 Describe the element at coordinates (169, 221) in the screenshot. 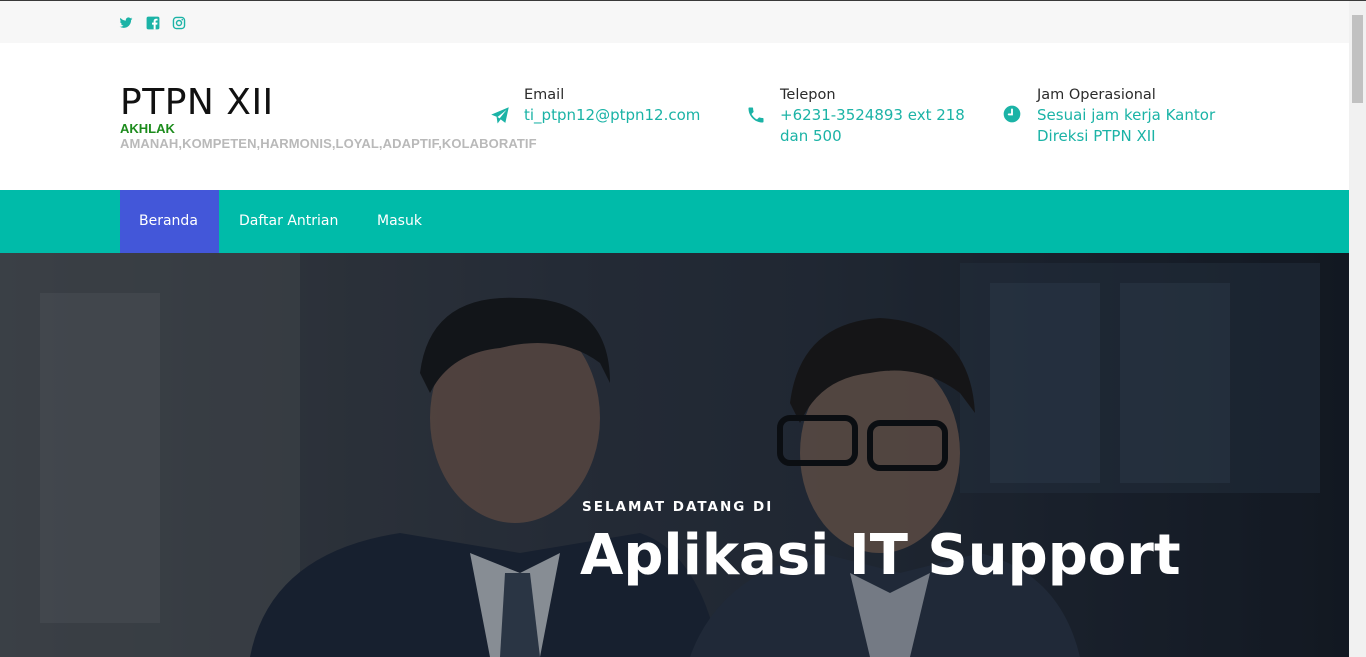

I see `nav-item-beranda: Beranda` at that location.